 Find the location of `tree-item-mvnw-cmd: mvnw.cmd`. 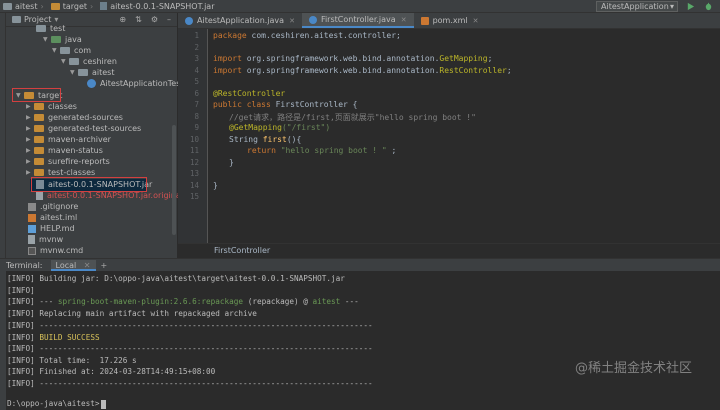

tree-item-mvnw-cmd: mvnw.cmd is located at coordinates (55, 250).